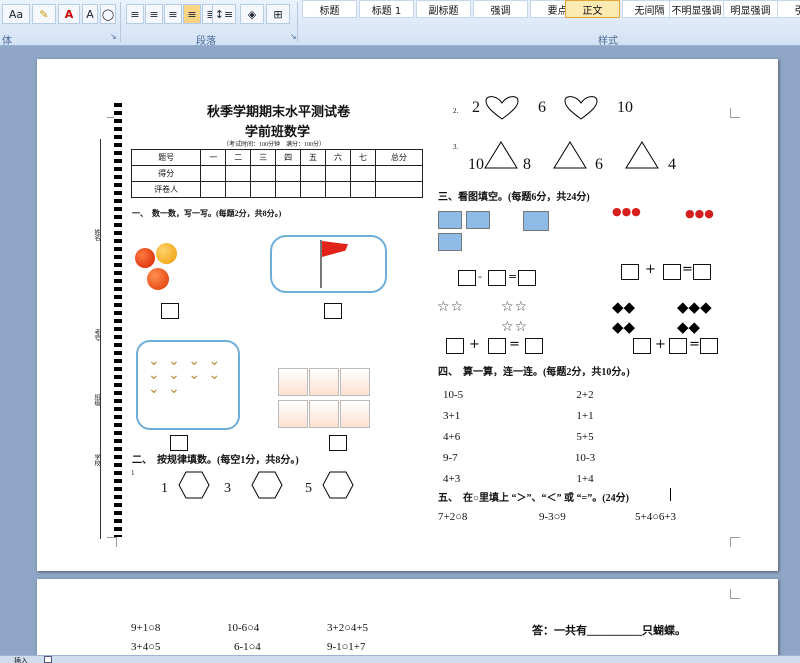 Image resolution: width=800 pixels, height=663 pixels. I want to click on table-header: 题号, so click(166, 157).